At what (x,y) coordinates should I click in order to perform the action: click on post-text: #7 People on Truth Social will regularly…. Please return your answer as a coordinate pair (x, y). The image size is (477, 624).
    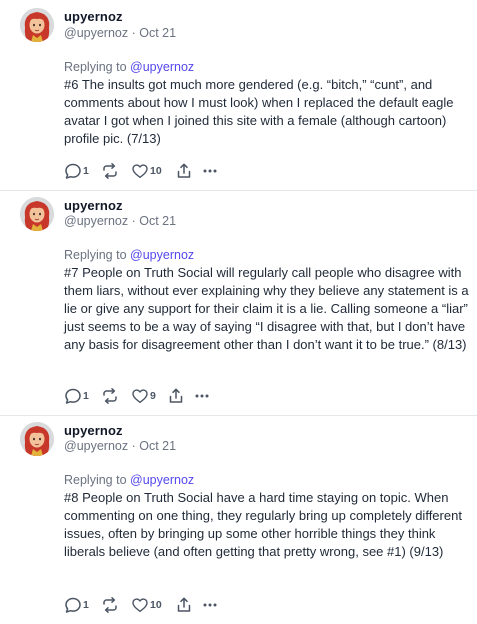
    Looking at the image, I should click on (266, 308).